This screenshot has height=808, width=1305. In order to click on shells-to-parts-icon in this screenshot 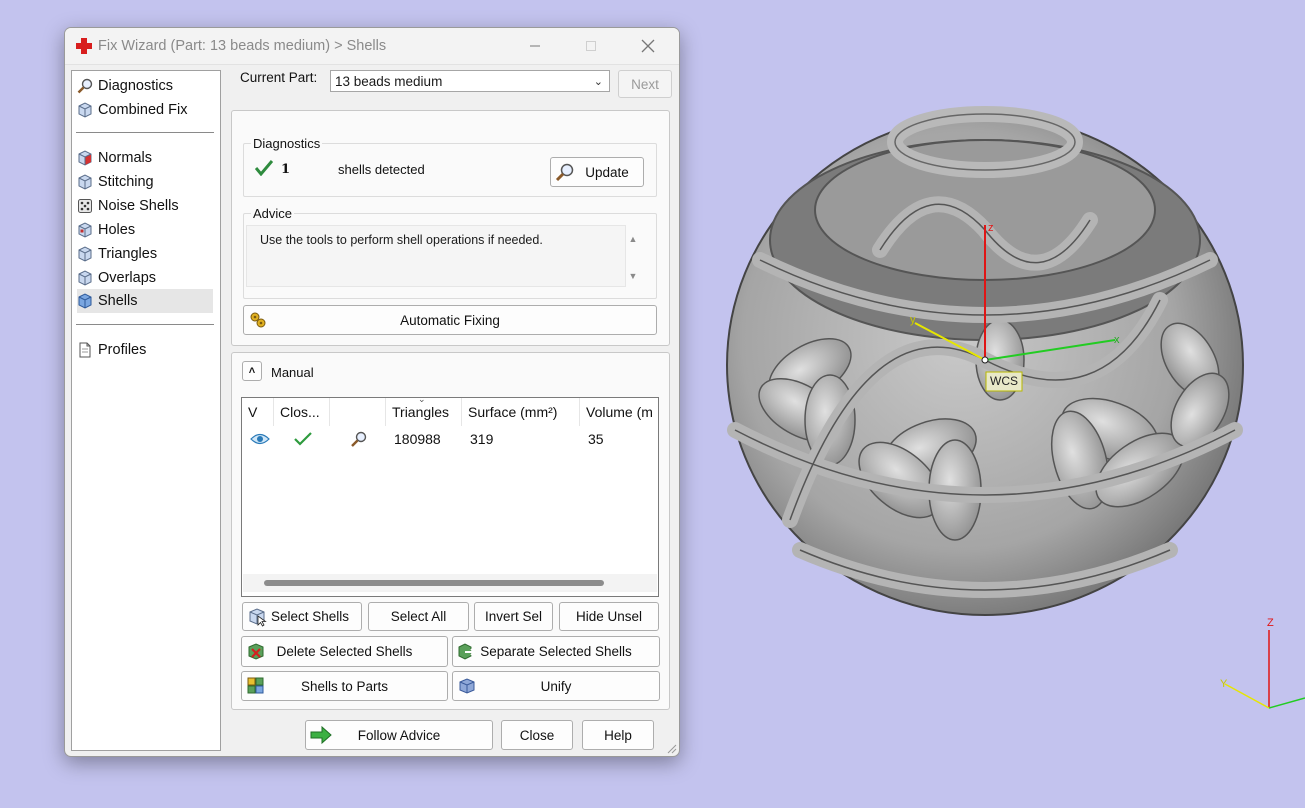, I will do `click(255, 685)`.